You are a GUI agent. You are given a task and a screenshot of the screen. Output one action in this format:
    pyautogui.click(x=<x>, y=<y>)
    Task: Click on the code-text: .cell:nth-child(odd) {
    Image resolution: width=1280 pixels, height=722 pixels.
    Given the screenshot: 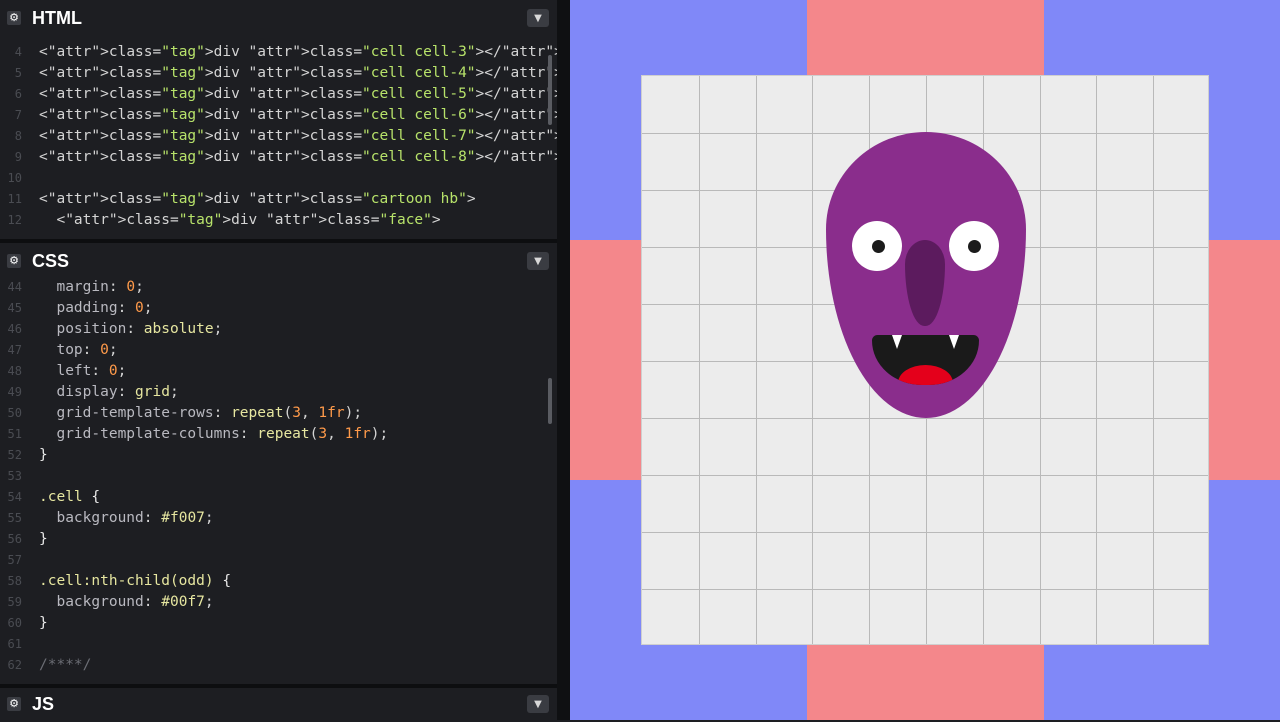 What is the action you would take?
    pyautogui.click(x=135, y=581)
    